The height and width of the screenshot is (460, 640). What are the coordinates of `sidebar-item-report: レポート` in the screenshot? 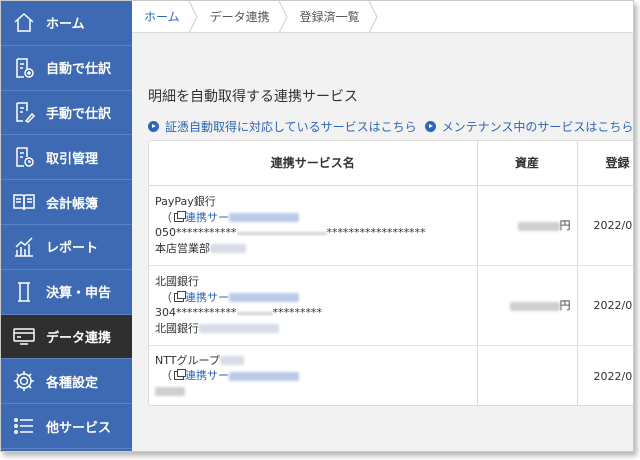 It's located at (66, 247).